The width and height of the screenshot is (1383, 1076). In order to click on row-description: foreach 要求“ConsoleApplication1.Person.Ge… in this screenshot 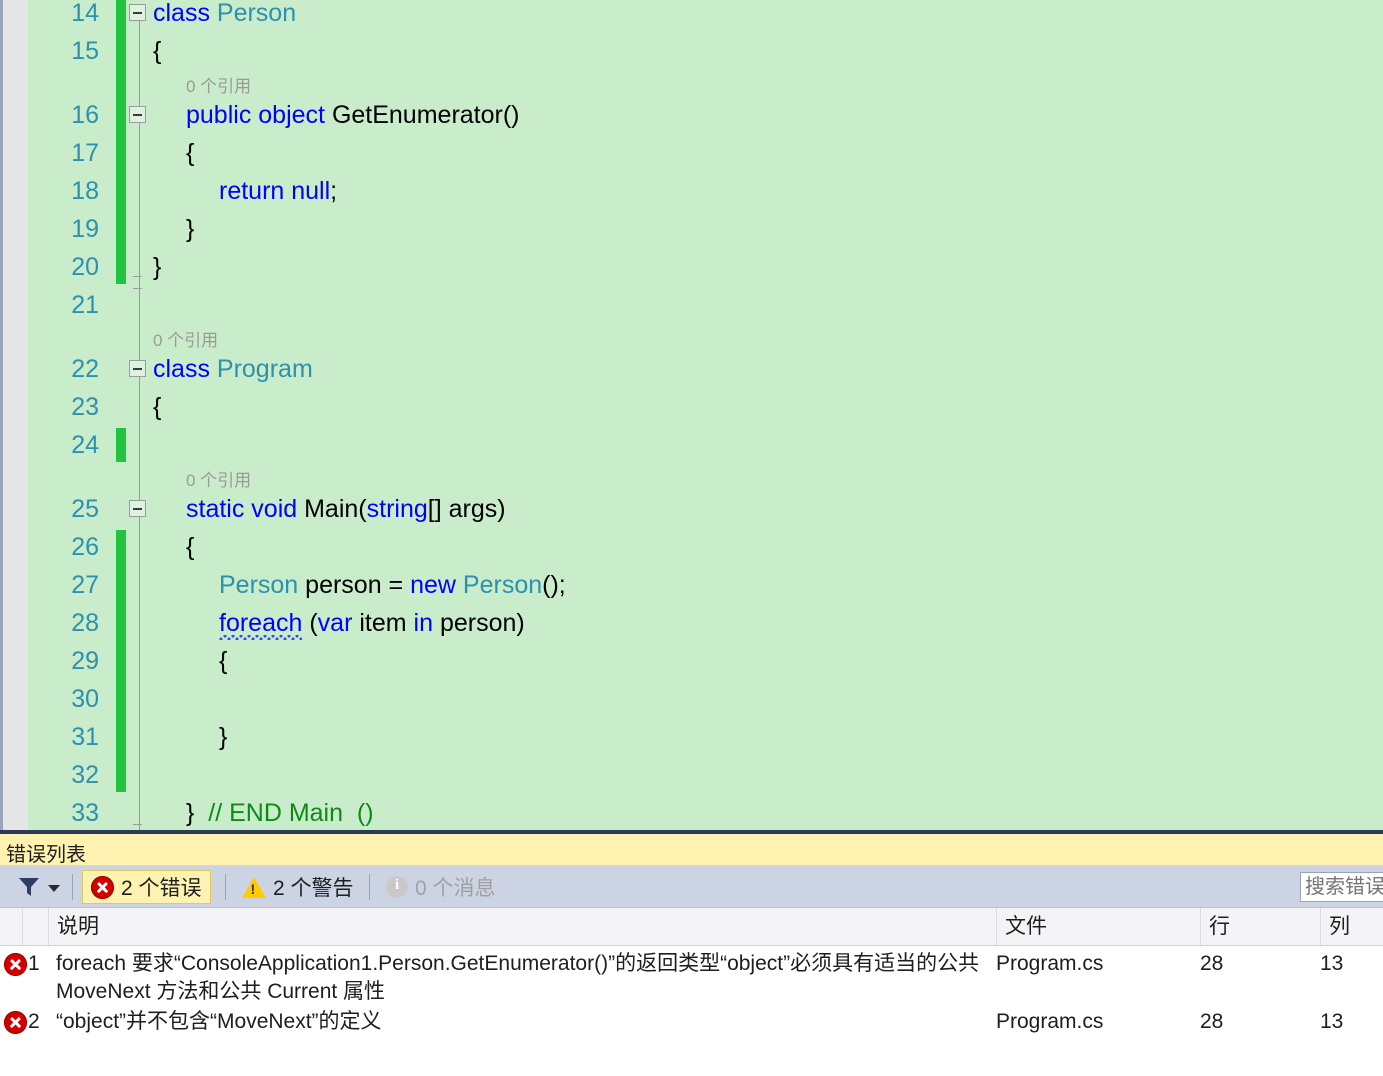, I will do `click(518, 977)`.